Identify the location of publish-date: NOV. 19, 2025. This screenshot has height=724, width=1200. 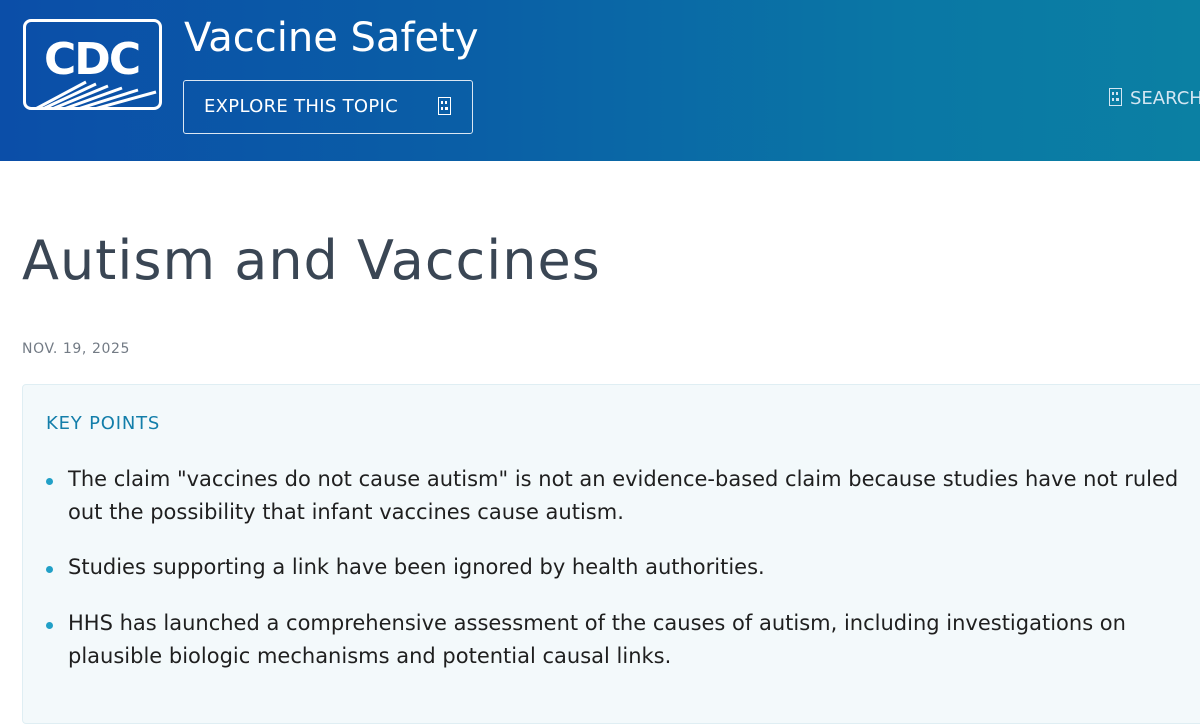
(76, 349).